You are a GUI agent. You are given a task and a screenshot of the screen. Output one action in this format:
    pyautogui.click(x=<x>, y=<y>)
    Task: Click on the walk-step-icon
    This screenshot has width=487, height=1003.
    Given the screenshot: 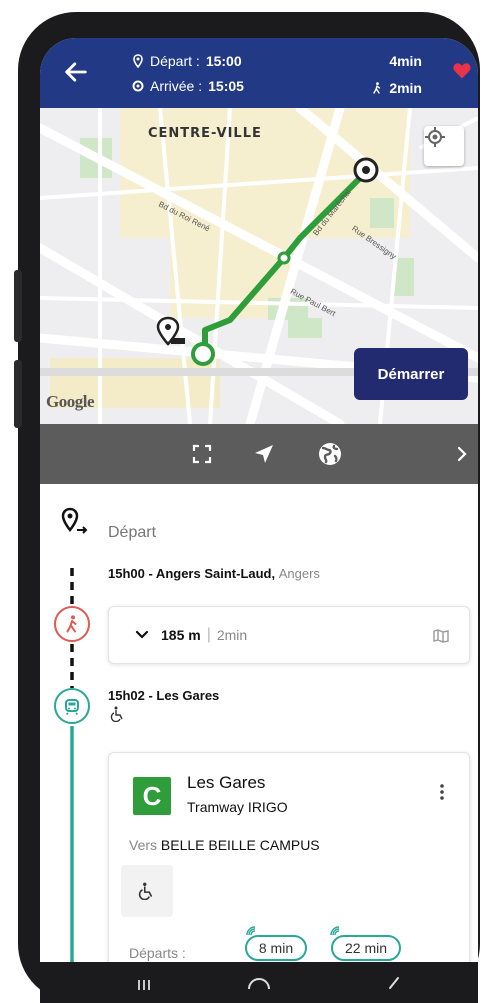 What is the action you would take?
    pyautogui.click(x=72, y=624)
    